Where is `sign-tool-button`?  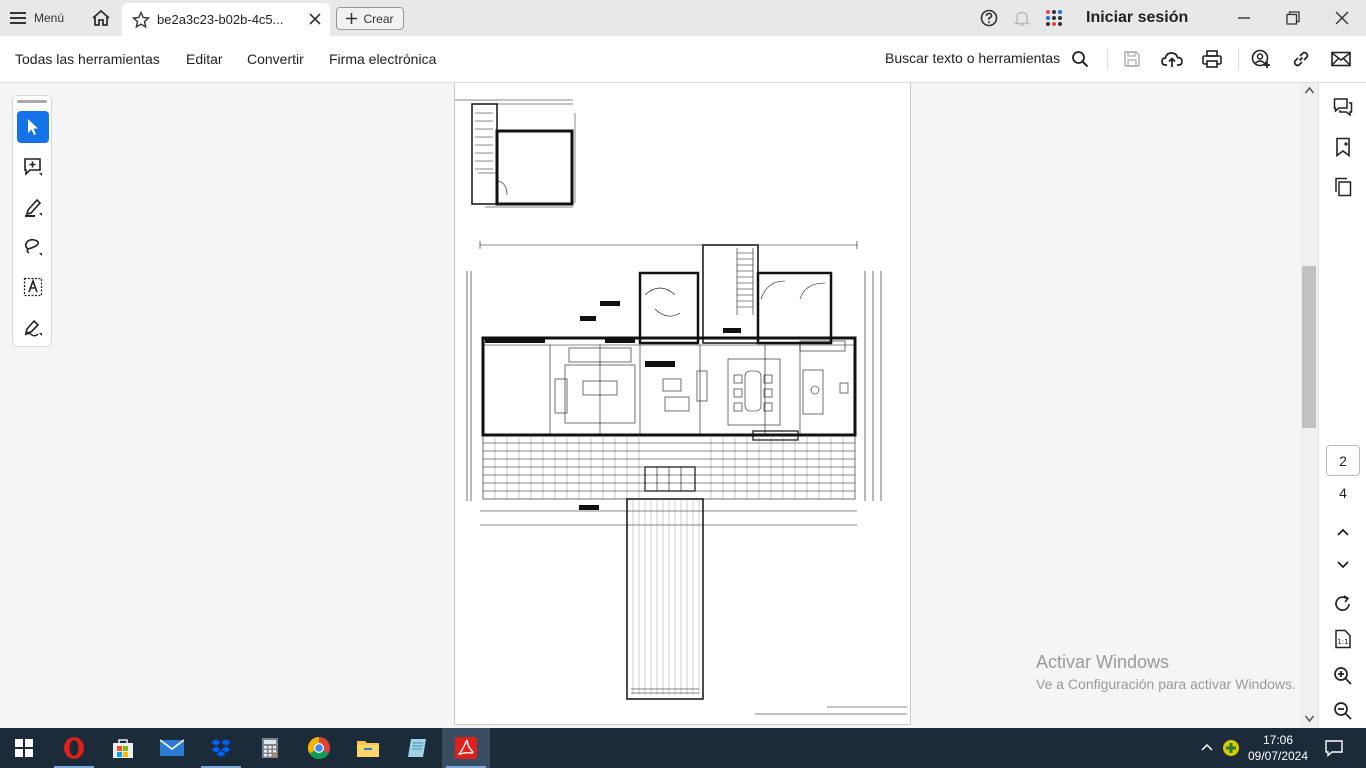 sign-tool-button is located at coordinates (33, 327).